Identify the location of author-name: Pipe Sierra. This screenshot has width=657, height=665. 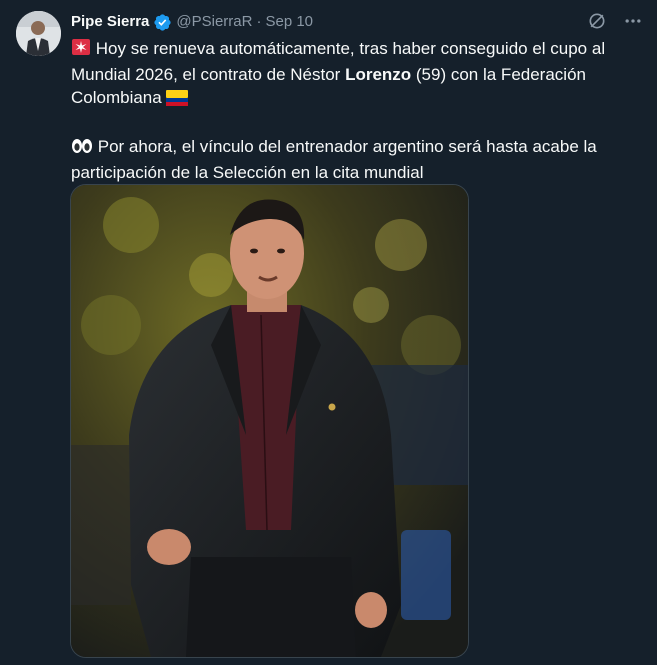
(110, 22).